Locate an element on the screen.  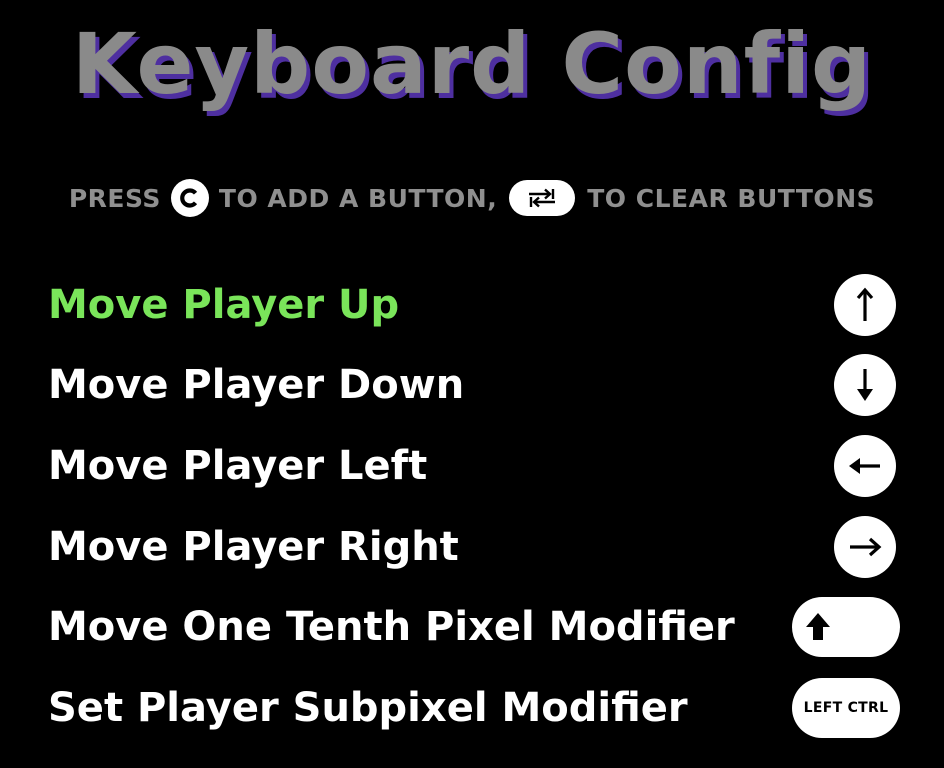
instructions-hint: PRESS TO ADD A BUTTON, TO CLEAR BUTTONS is located at coordinates (472, 198).